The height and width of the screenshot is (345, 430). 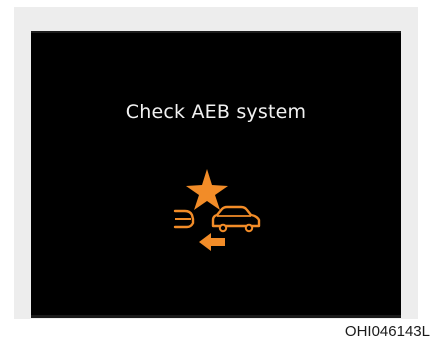 I want to click on figure-code: OHI046143L, so click(x=387, y=331).